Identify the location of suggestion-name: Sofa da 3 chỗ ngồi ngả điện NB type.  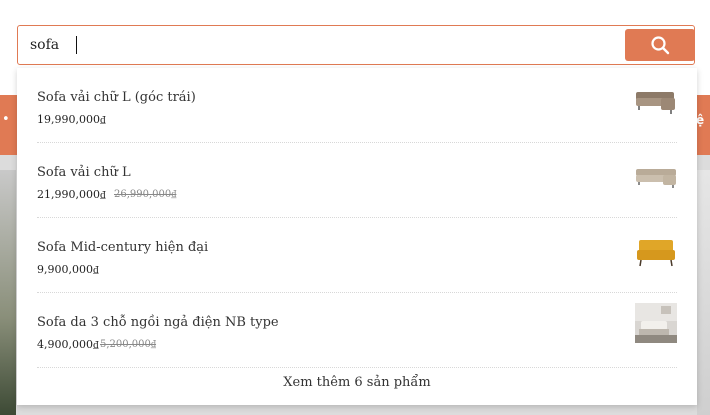
(158, 322).